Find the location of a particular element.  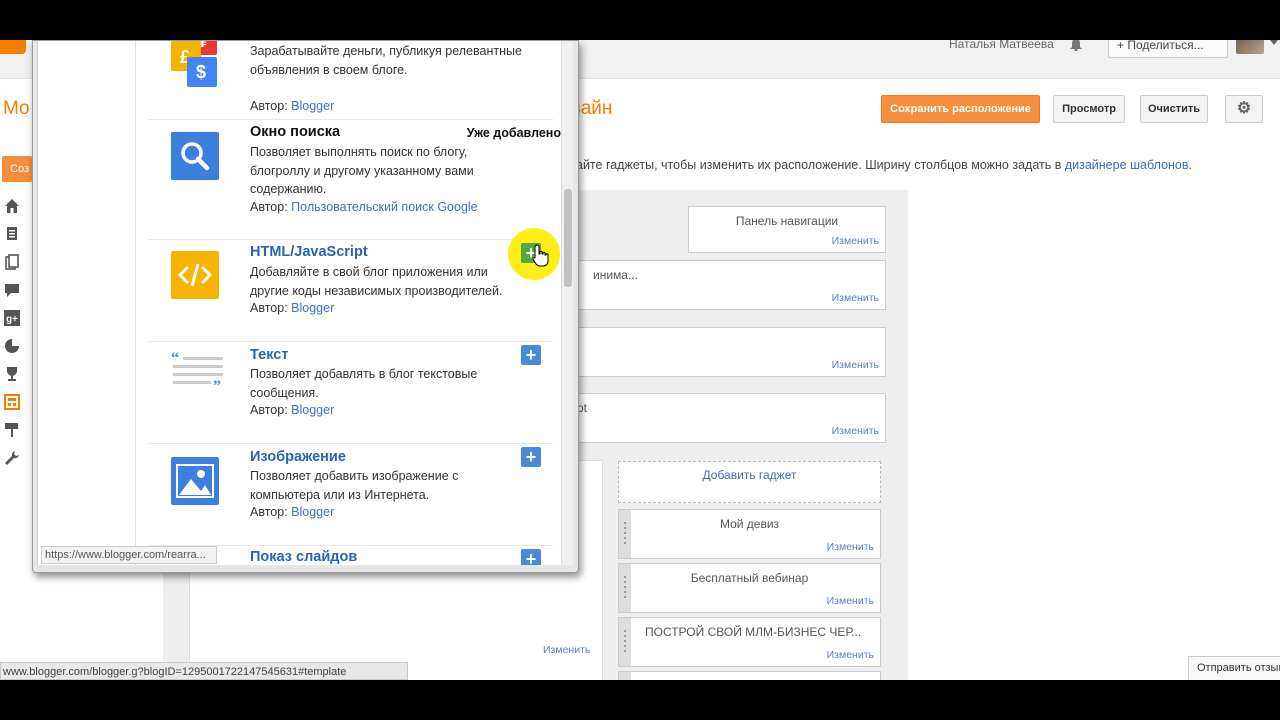

gadget-title: Панель навигации is located at coordinates (787, 221).